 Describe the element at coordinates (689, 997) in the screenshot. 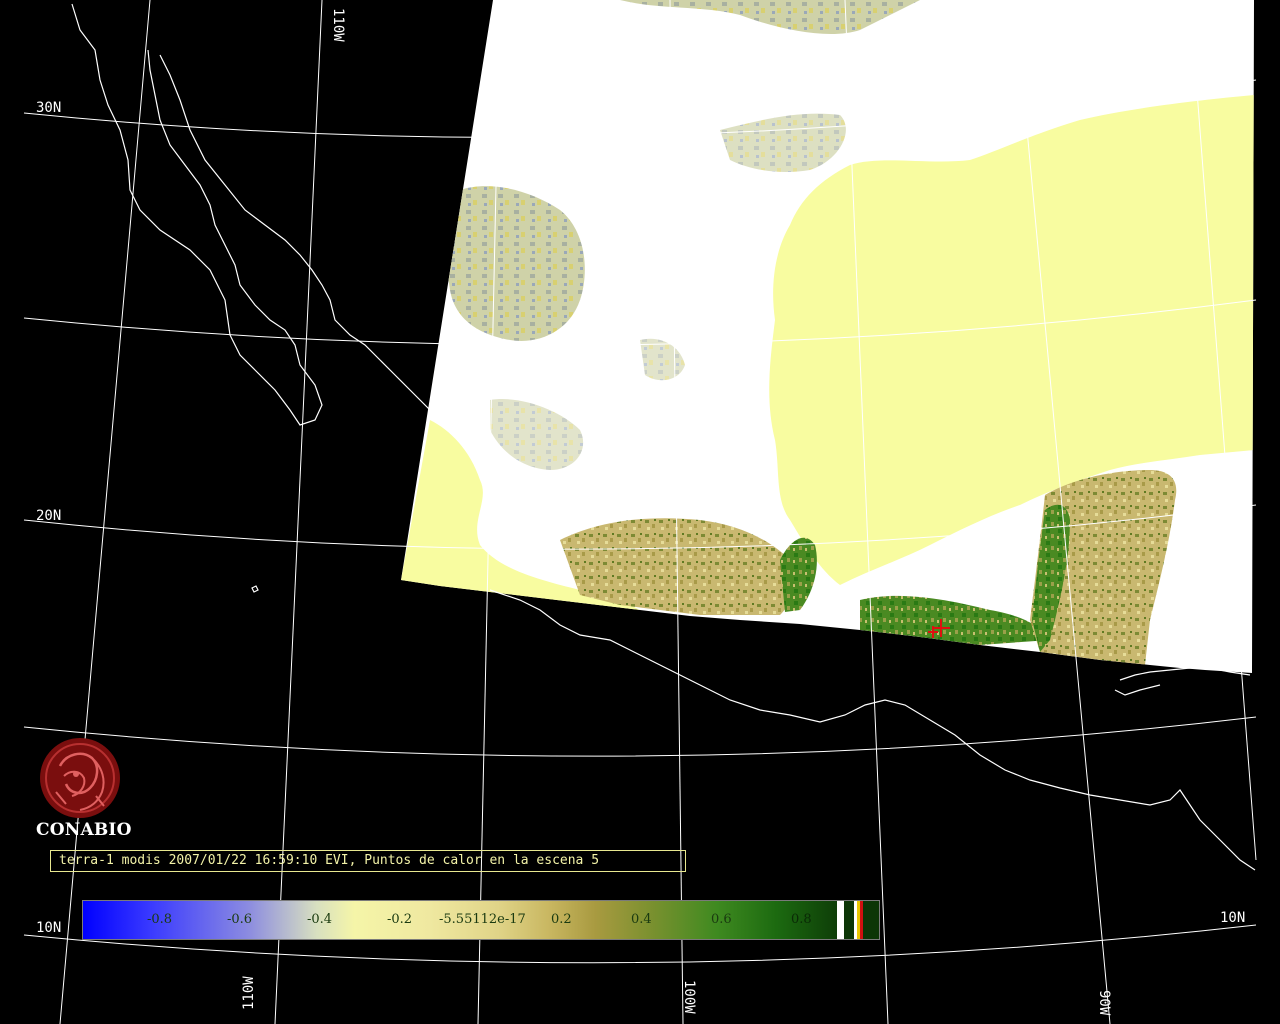

I see `label-100w-bottom: 100W` at that location.